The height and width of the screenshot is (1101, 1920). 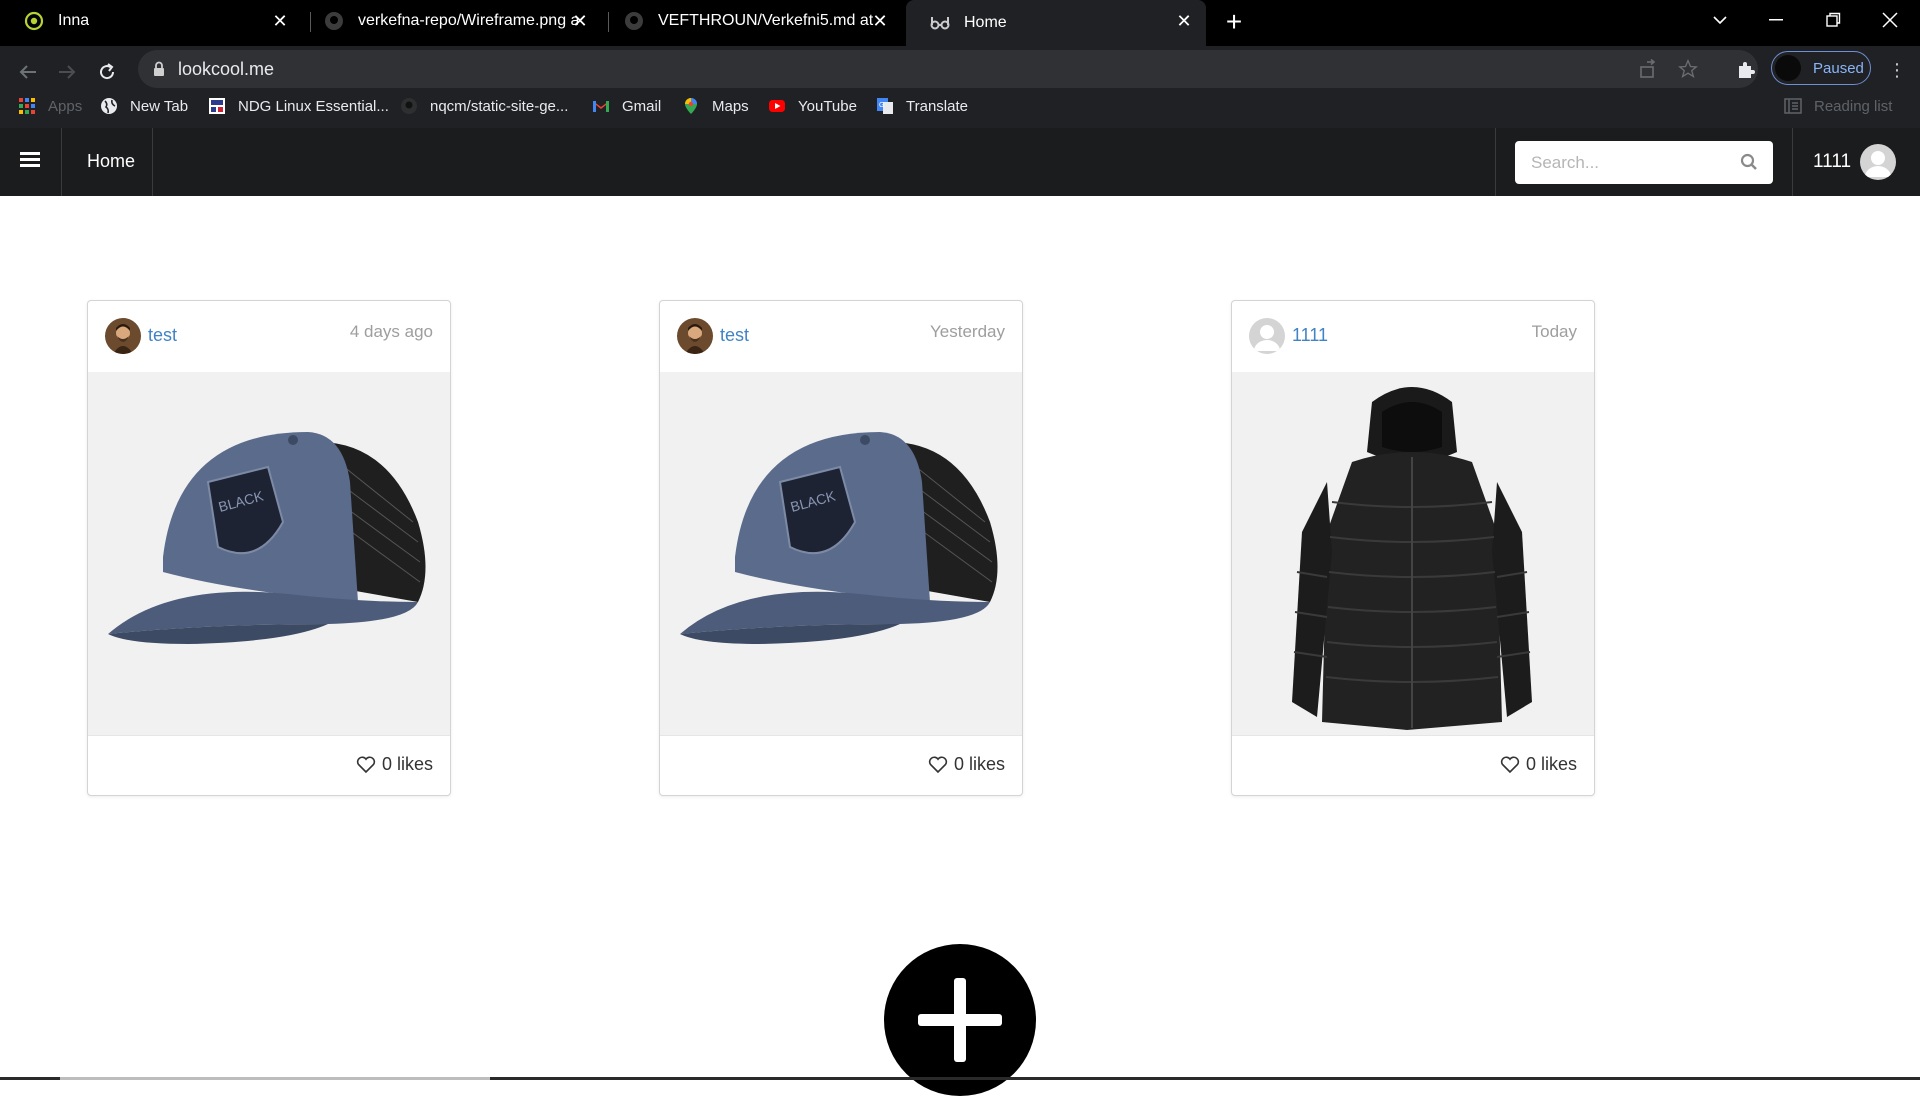 I want to click on search-icon, so click(x=1749, y=162).